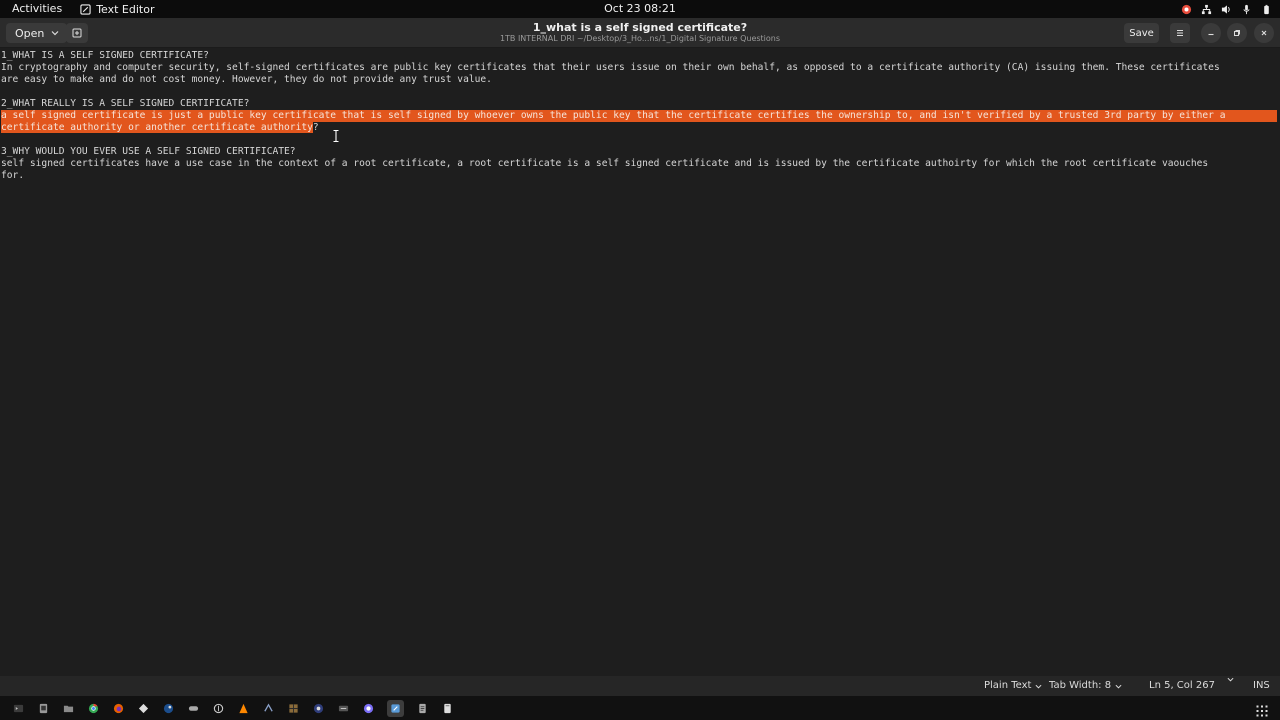  I want to click on vlc-icon, so click(243, 708).